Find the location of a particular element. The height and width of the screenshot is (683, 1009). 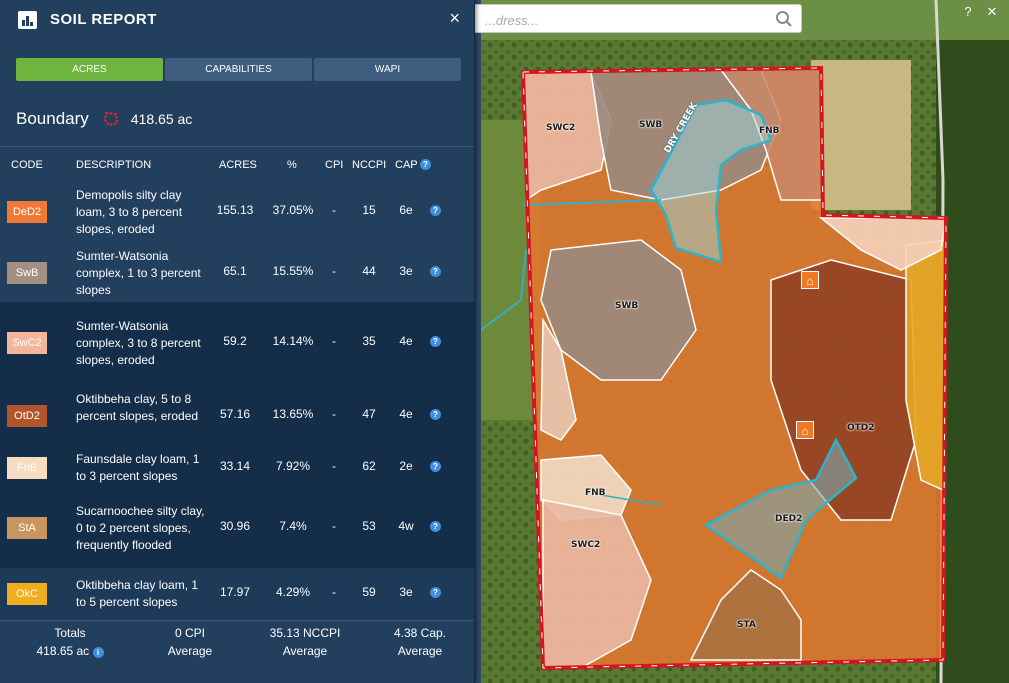

soil-nccpi: 44 is located at coordinates (369, 271).